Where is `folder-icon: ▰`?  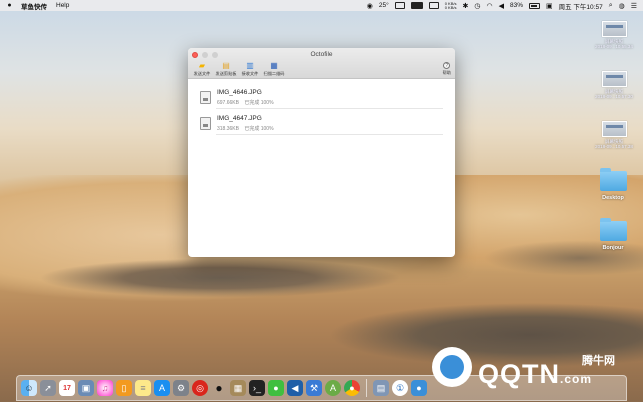
folder-icon: ▰ is located at coordinates (202, 65).